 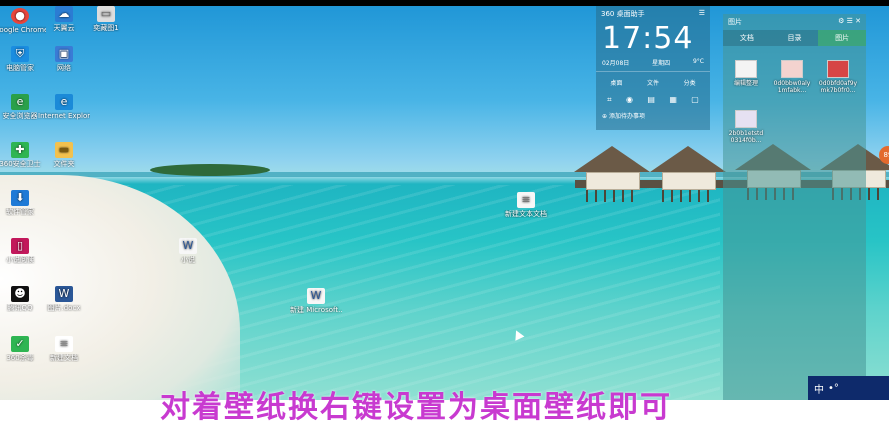 I want to click on shortcut-files: 文件, so click(x=653, y=82).